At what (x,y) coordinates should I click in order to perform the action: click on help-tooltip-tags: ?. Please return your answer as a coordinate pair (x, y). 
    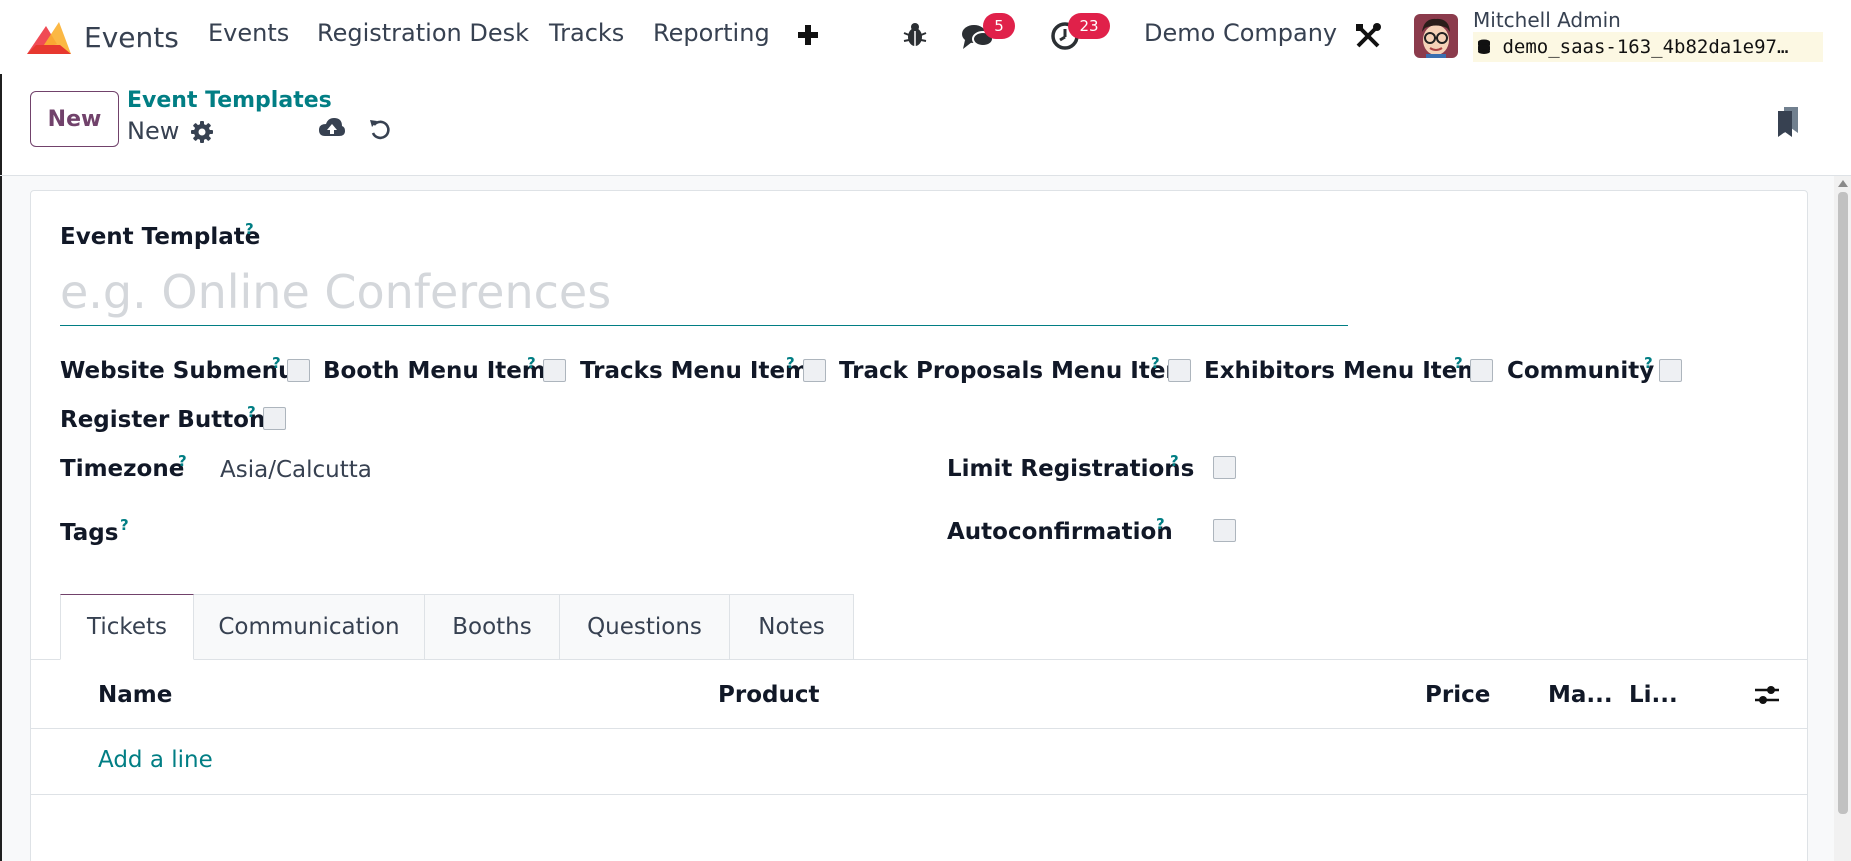
    Looking at the image, I should click on (124, 525).